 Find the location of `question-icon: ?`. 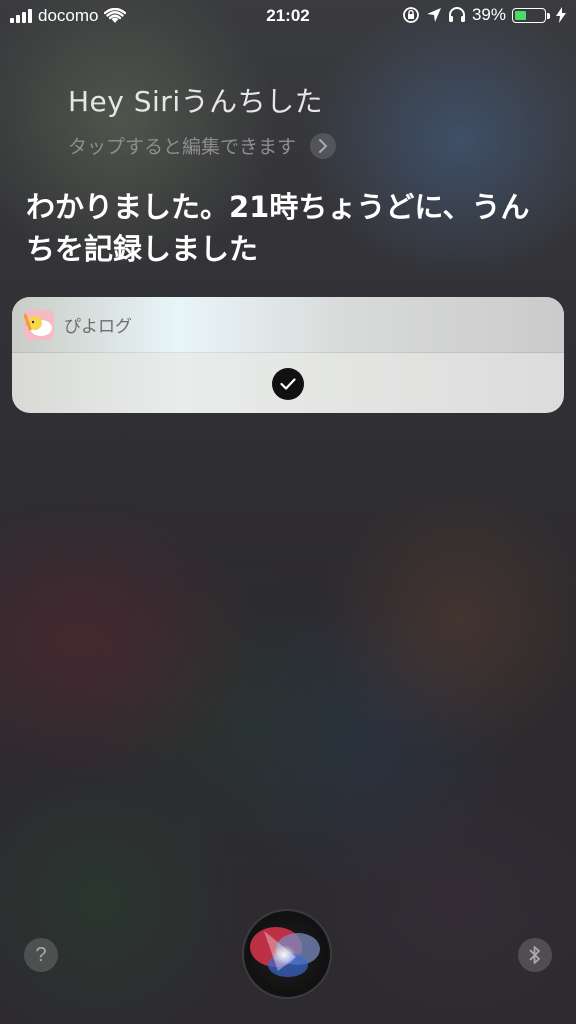

question-icon: ? is located at coordinates (41, 954).